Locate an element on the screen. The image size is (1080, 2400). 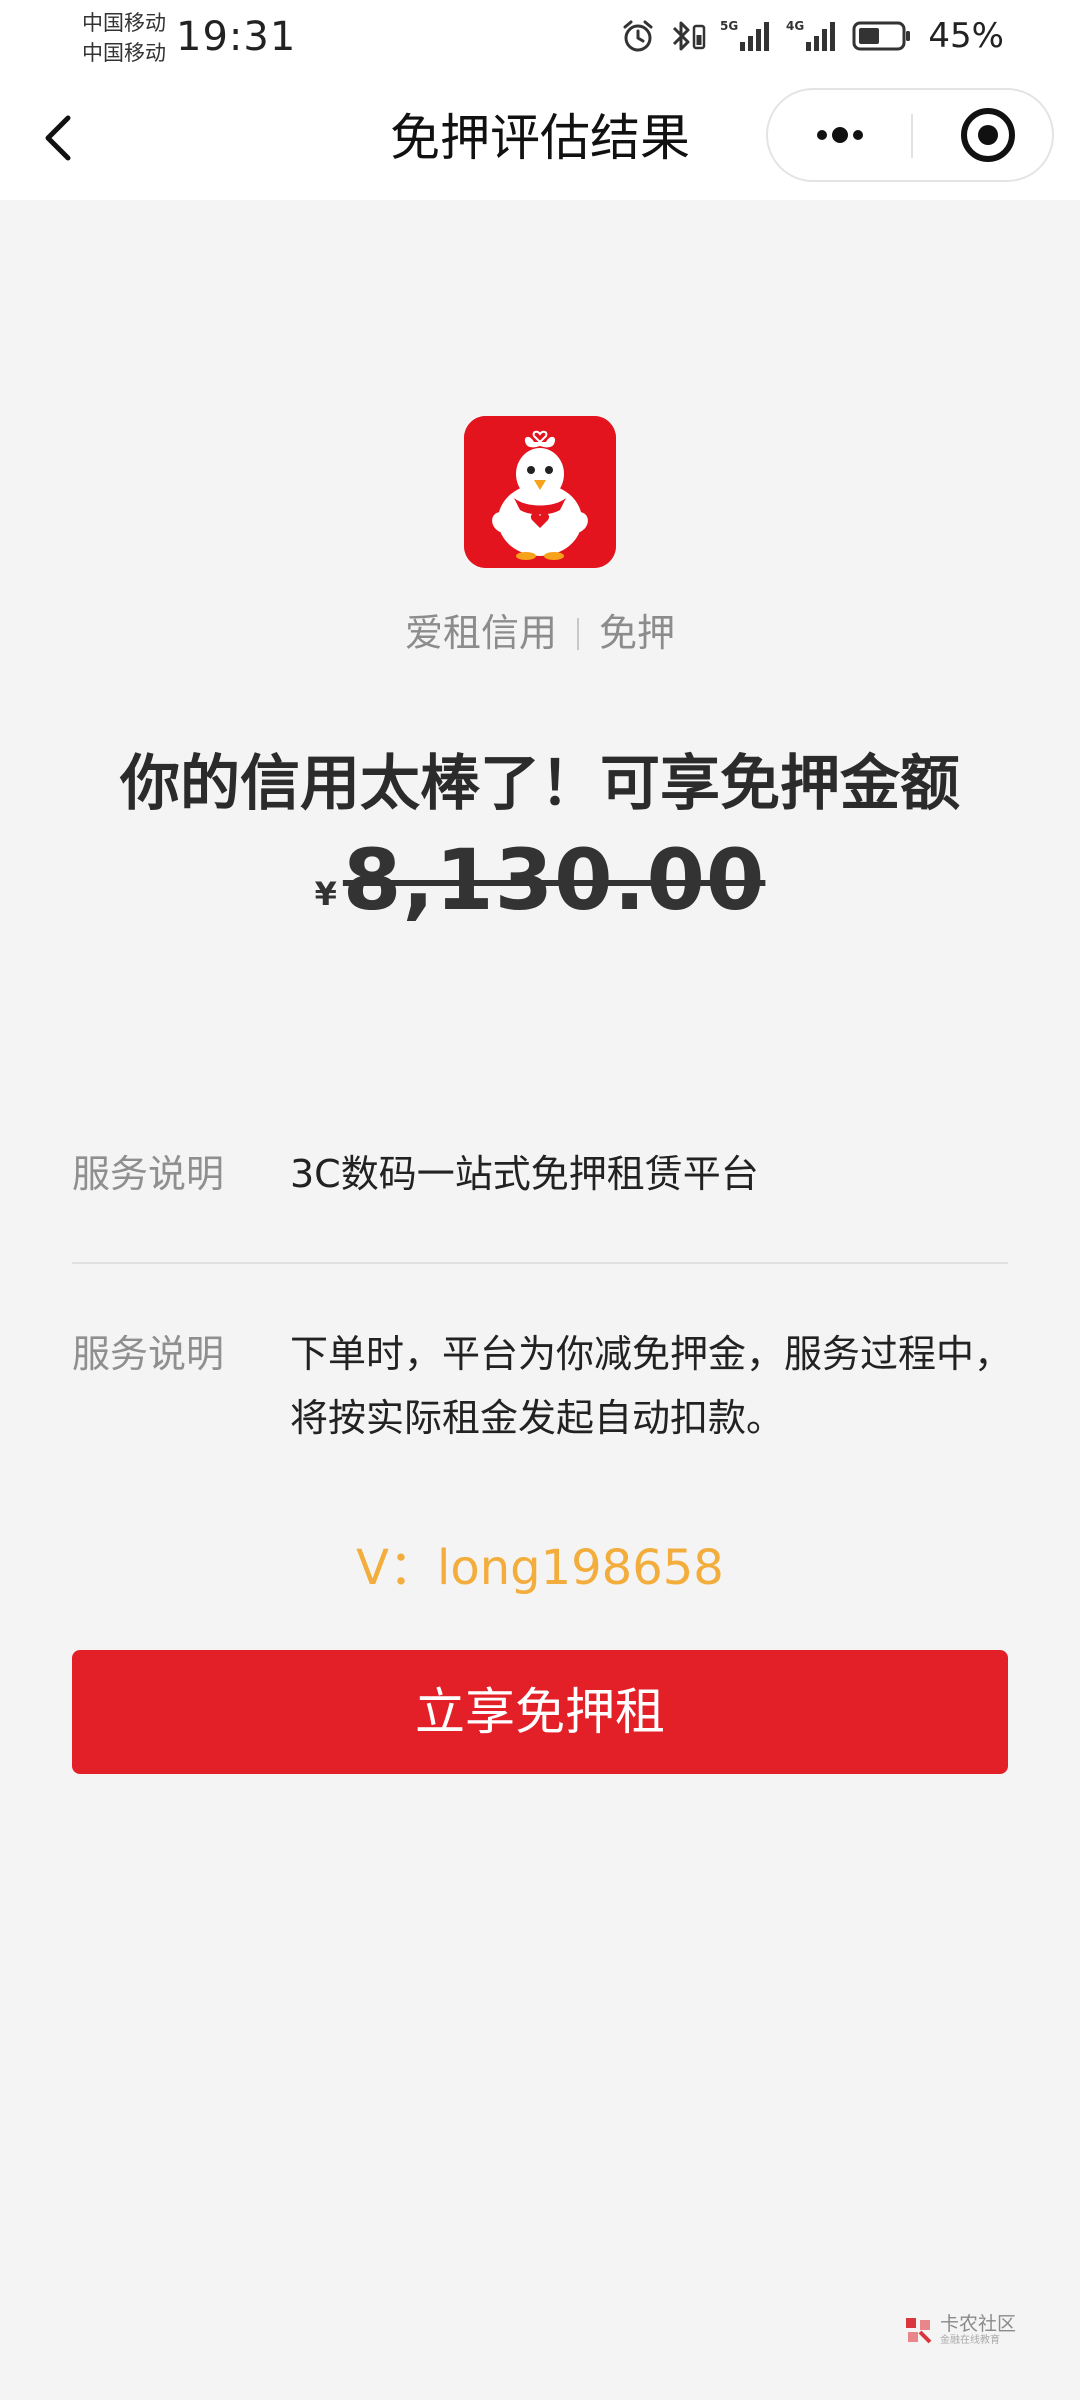
close-mini-program-button is located at coordinates (988, 135).